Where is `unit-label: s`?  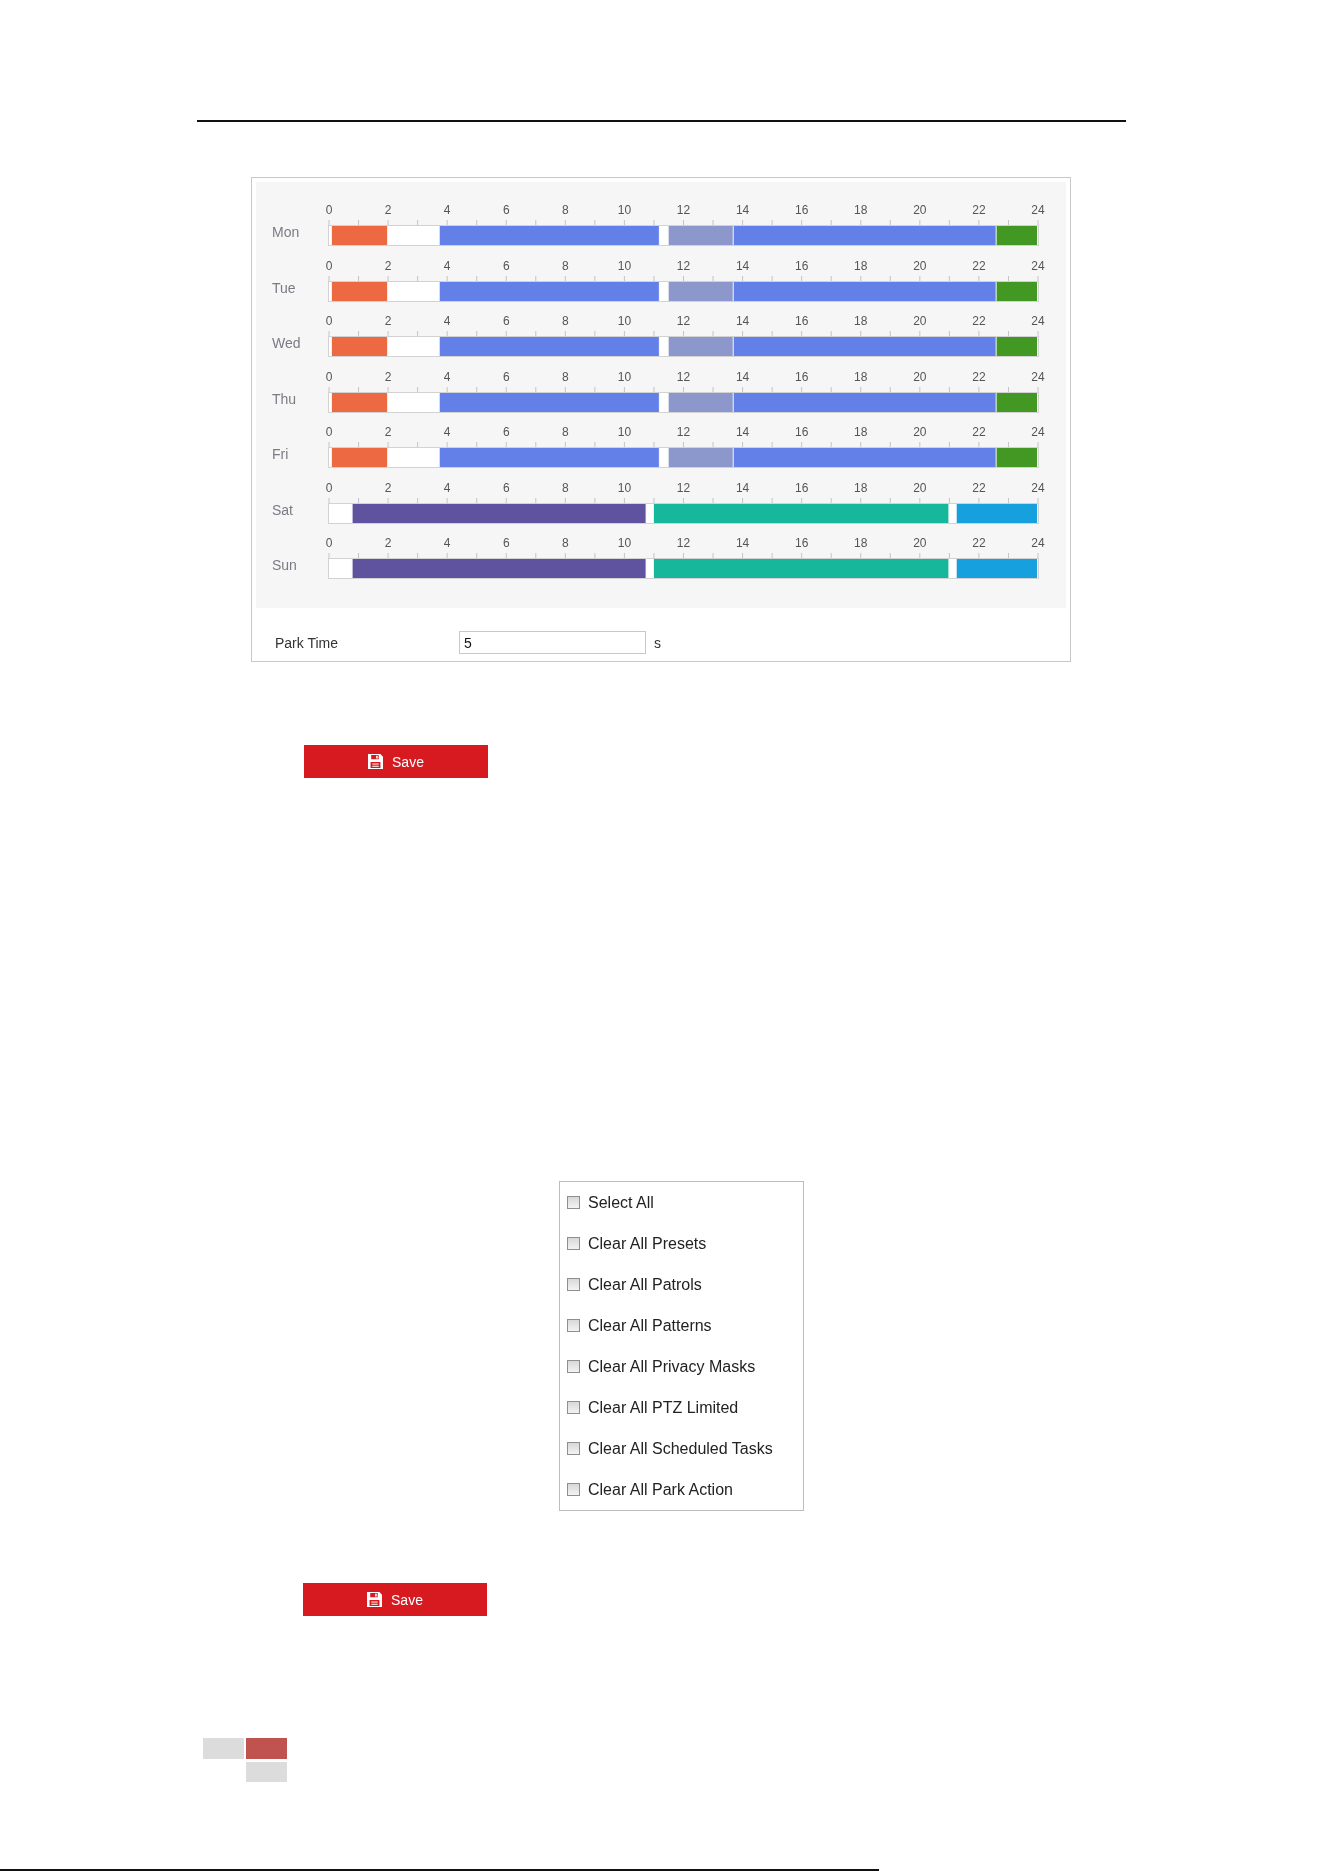
unit-label: s is located at coordinates (657, 642).